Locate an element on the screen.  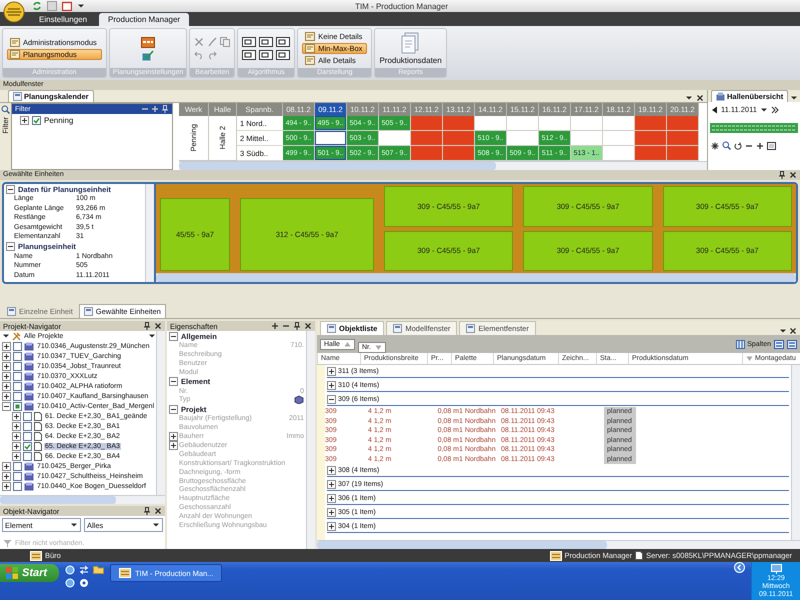
media-icon is located at coordinates (84, 583).